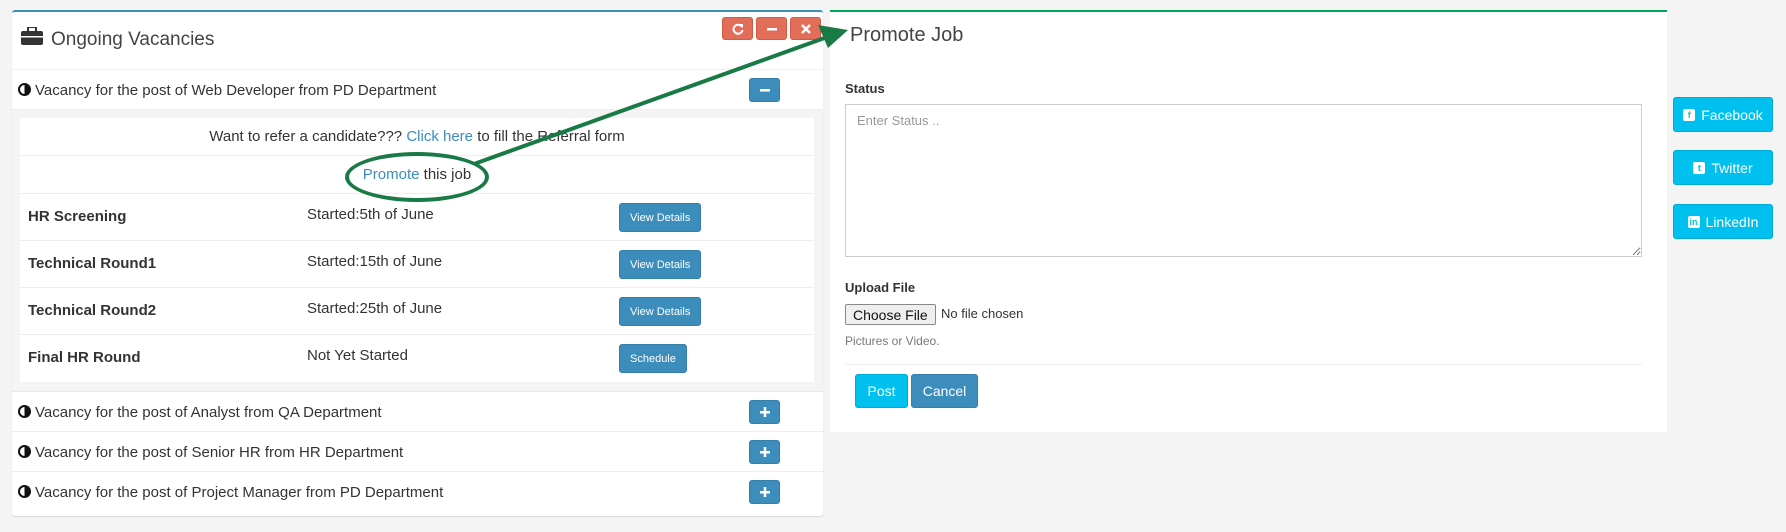 This screenshot has width=1786, height=532. What do you see at coordinates (890, 314) in the screenshot?
I see `choose-file-button: Choose File` at bounding box center [890, 314].